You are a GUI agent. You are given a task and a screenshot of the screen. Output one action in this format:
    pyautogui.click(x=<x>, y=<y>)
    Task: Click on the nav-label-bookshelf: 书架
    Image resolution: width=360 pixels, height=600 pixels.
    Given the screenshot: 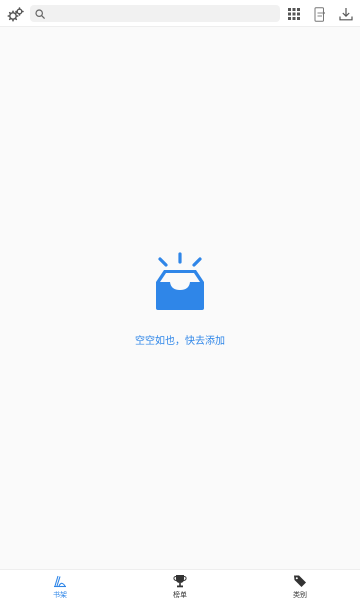 What is the action you would take?
    pyautogui.click(x=60, y=595)
    